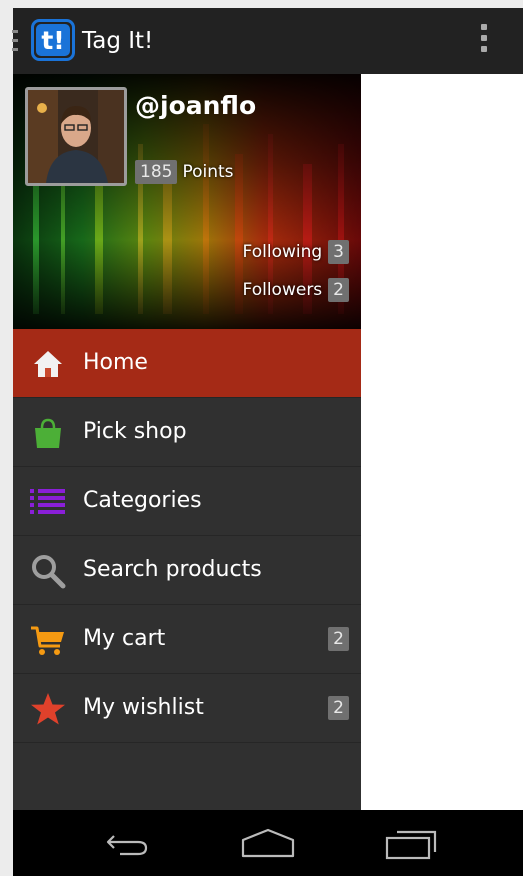 The width and height of the screenshot is (523, 876). What do you see at coordinates (48, 433) in the screenshot?
I see `shopping-bag-icon` at bounding box center [48, 433].